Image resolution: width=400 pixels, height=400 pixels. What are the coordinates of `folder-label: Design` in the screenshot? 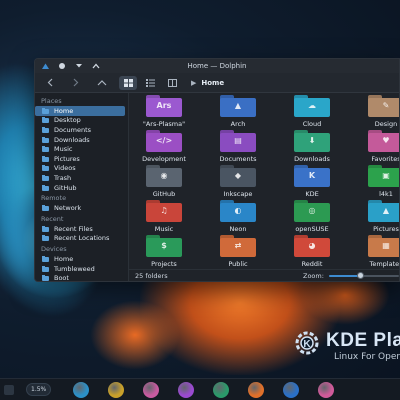 It's located at (386, 124).